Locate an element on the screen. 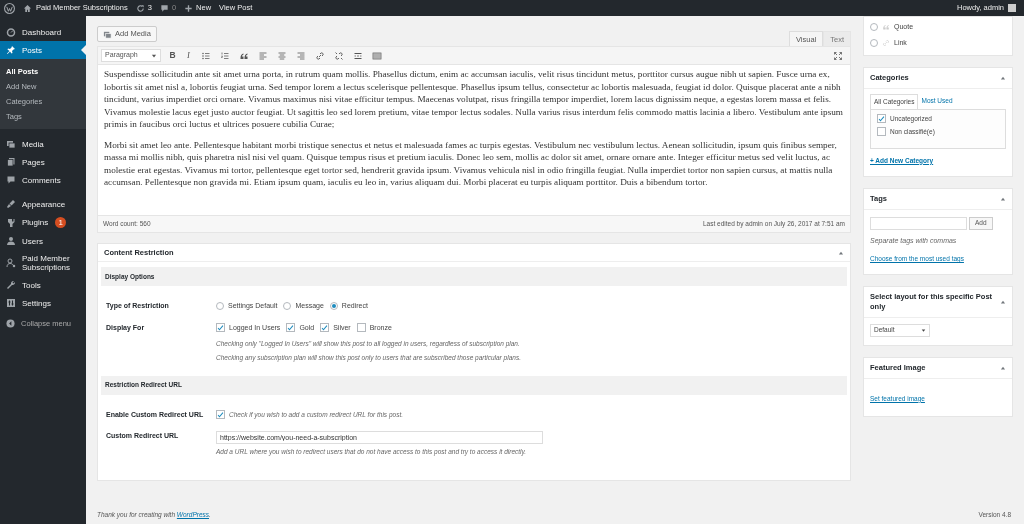  pages-icon is located at coordinates (11, 162).